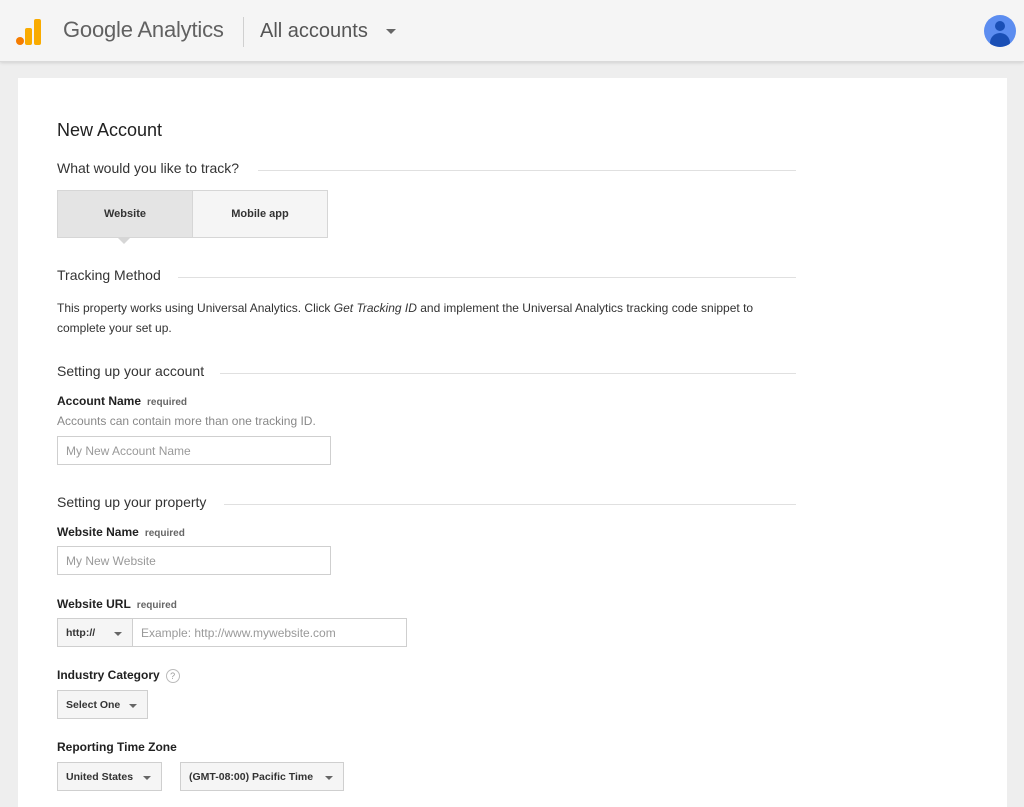 The height and width of the screenshot is (807, 1024). What do you see at coordinates (375, 308) in the screenshot?
I see `get-tracking-id-text: Get Tracking ID` at bounding box center [375, 308].